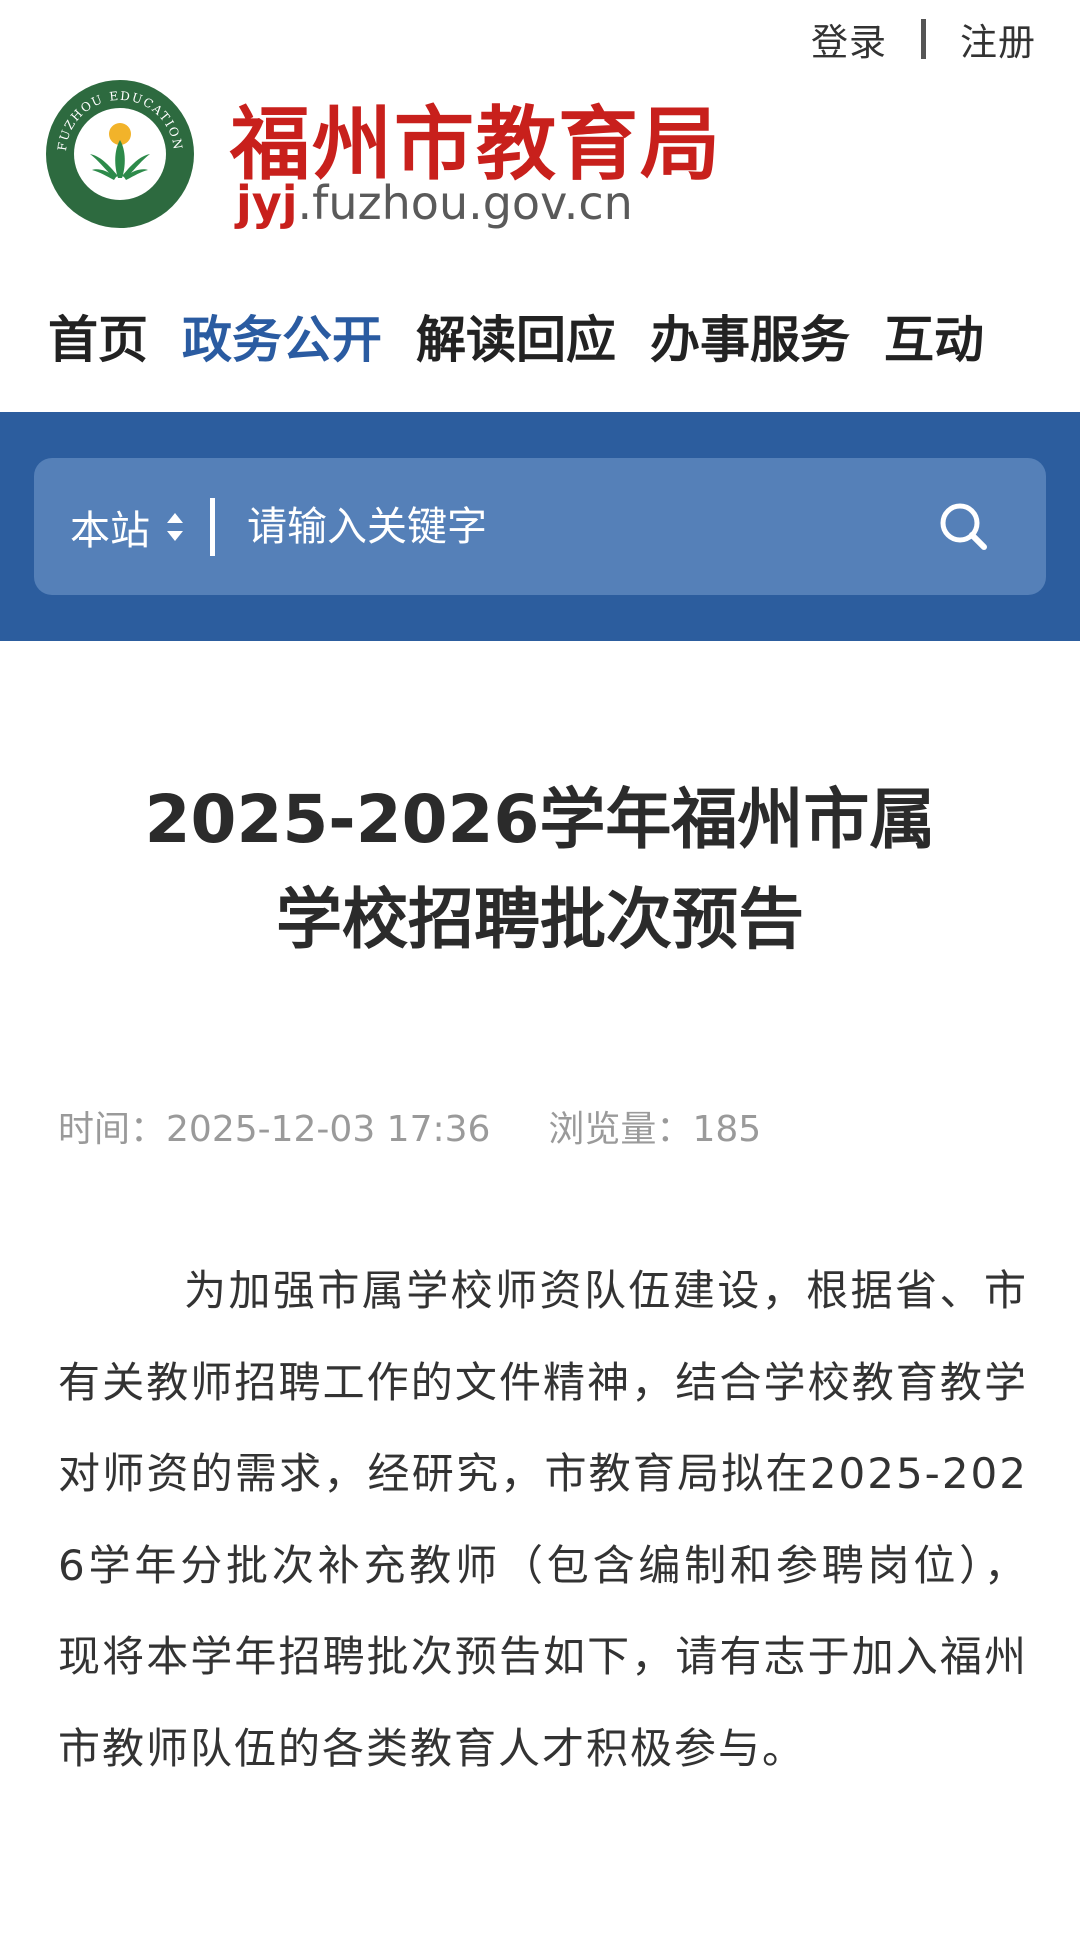  Describe the element at coordinates (112, 1129) in the screenshot. I see `publish-time-label: 时间：` at that location.